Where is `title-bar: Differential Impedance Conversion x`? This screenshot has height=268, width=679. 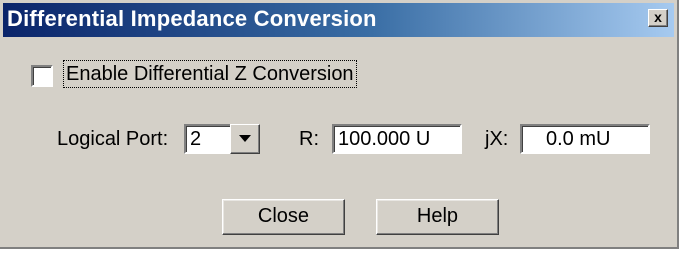 title-bar: Differential Impedance Conversion x is located at coordinates (338, 20).